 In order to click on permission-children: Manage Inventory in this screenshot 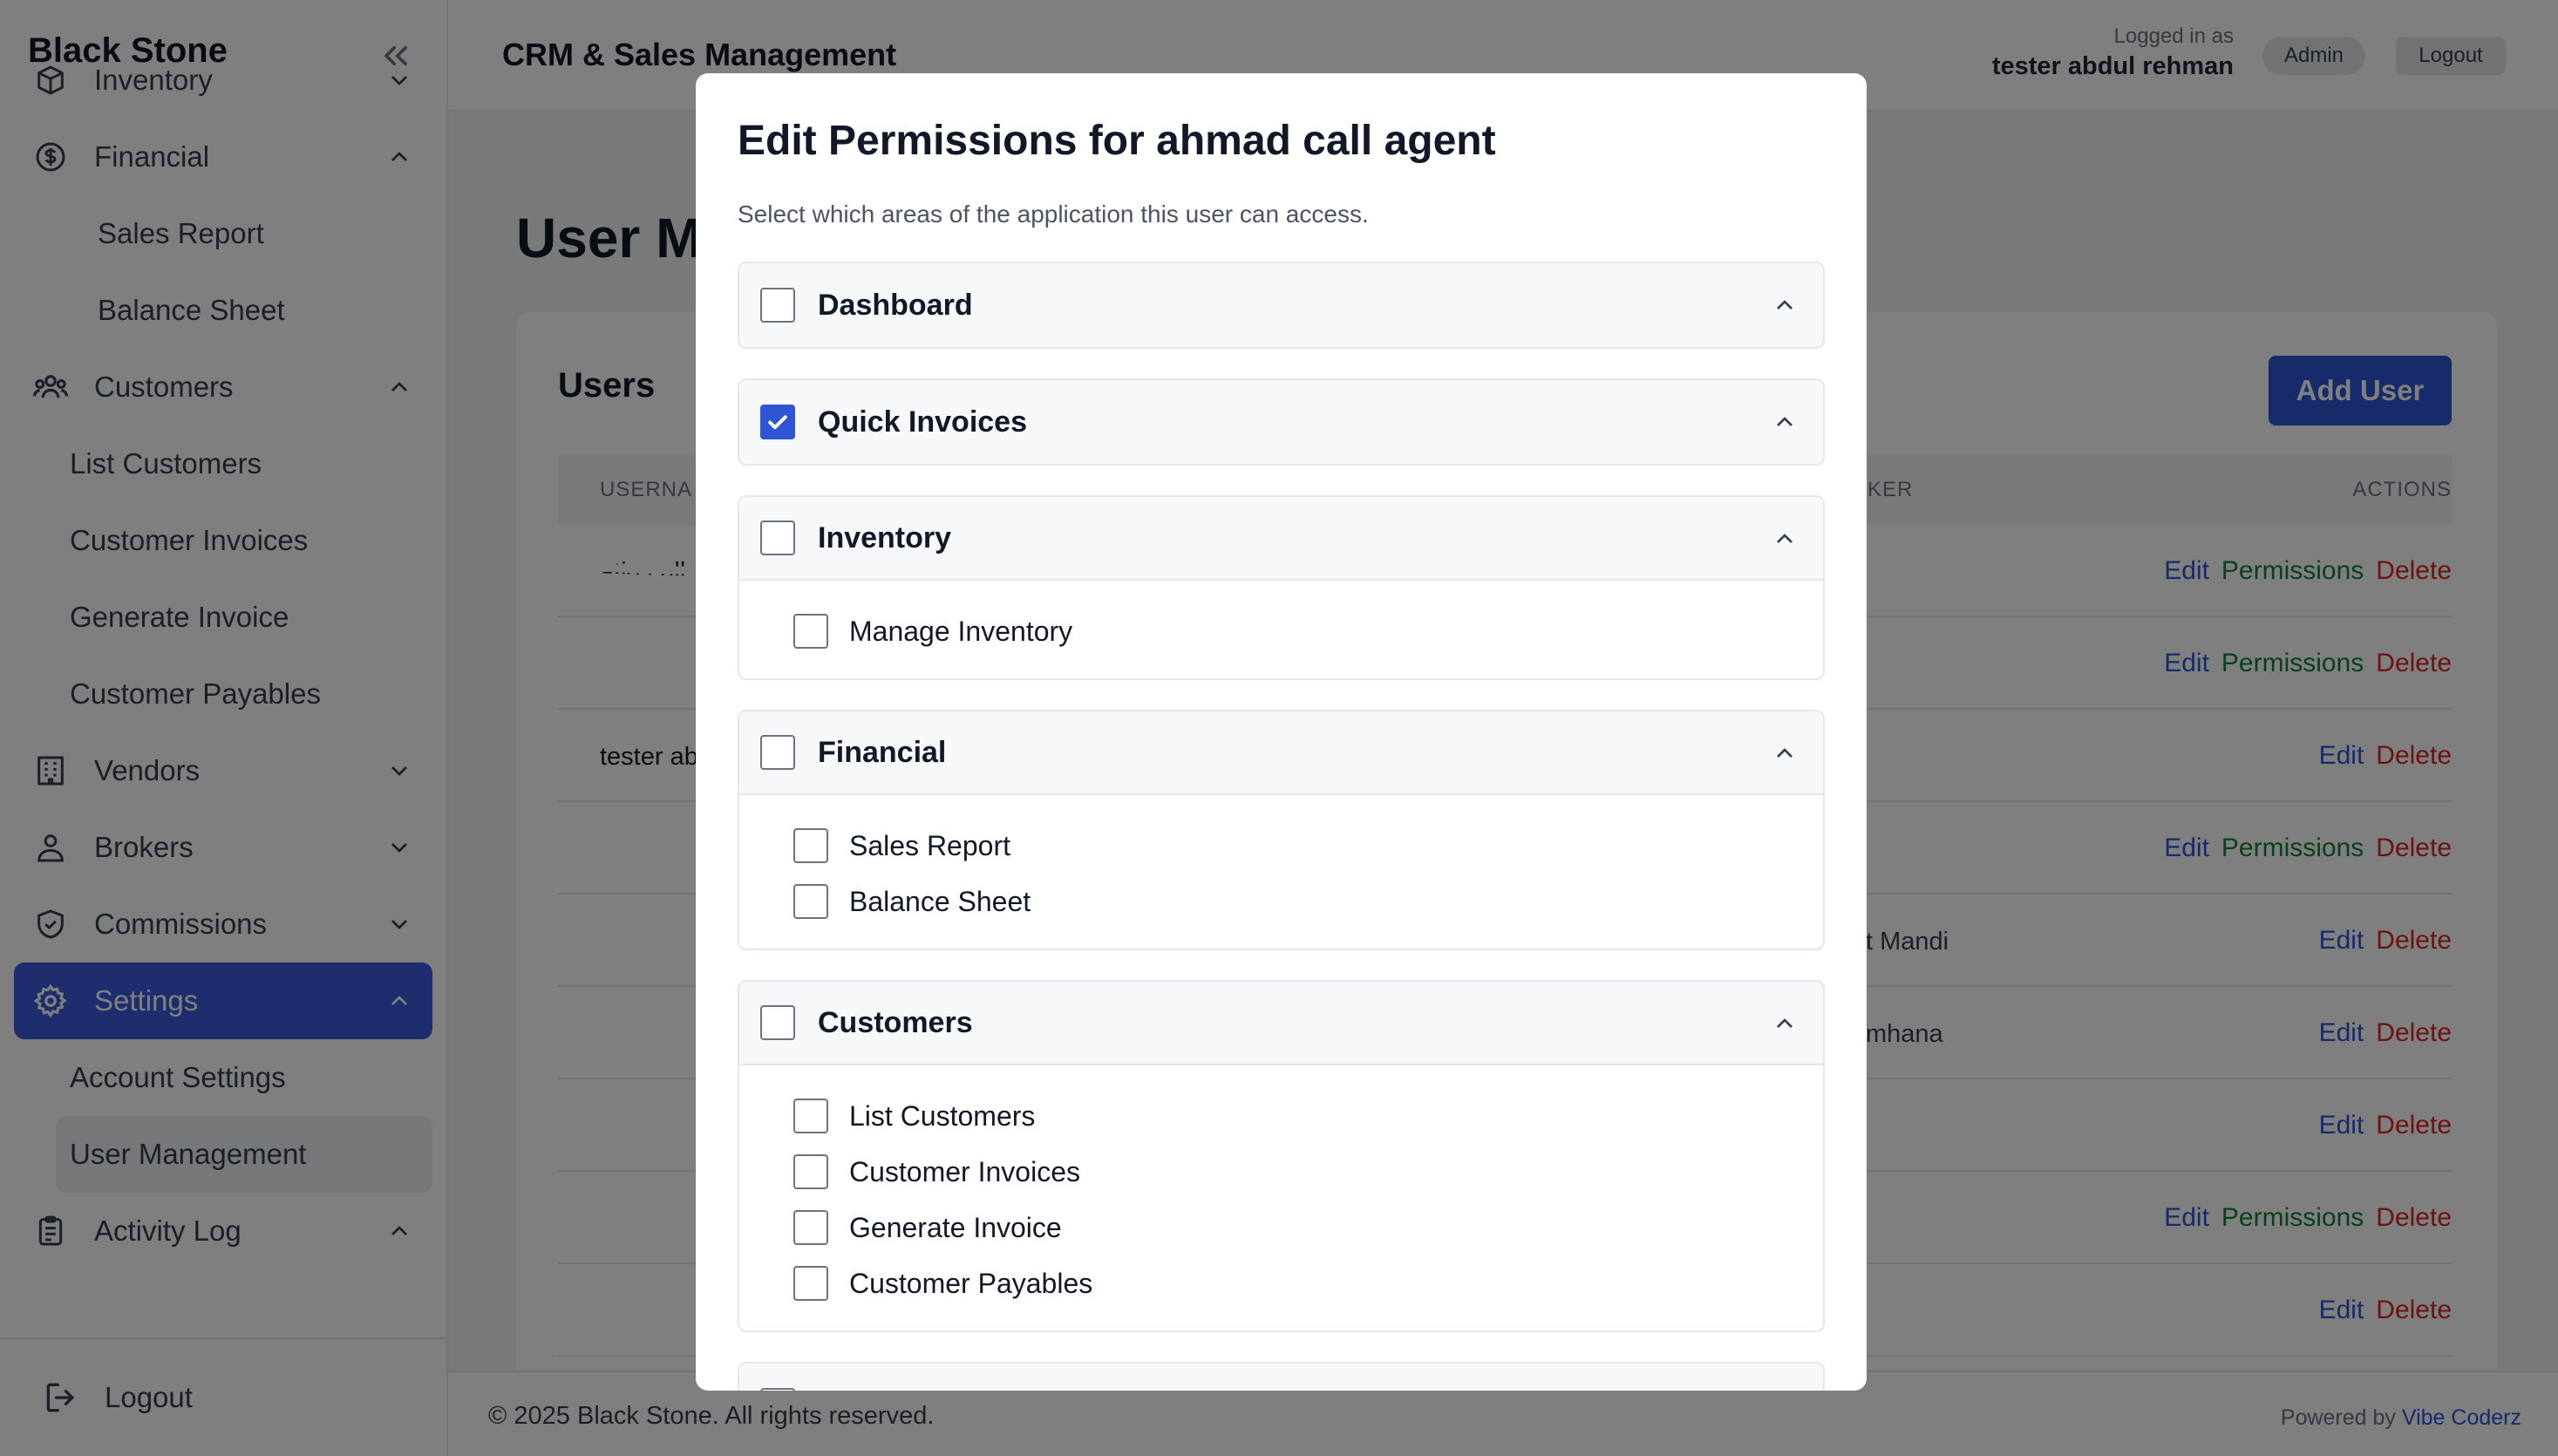, I will do `click(1281, 629)`.